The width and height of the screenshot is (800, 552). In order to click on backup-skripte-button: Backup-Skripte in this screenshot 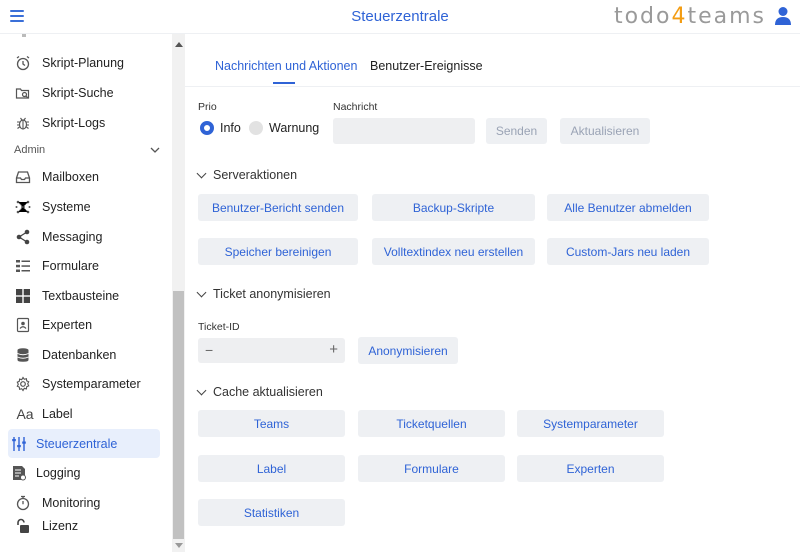, I will do `click(453, 207)`.